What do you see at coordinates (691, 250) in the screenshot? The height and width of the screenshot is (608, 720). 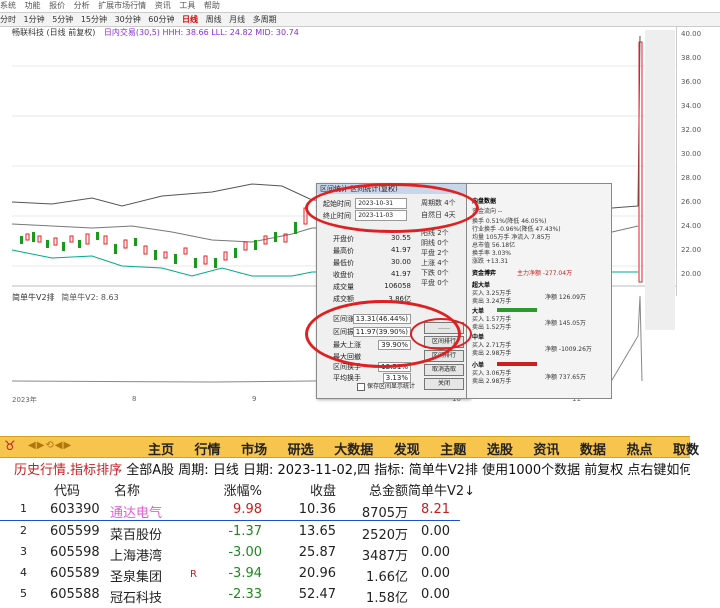 I see `axis-tick: 22.00` at bounding box center [691, 250].